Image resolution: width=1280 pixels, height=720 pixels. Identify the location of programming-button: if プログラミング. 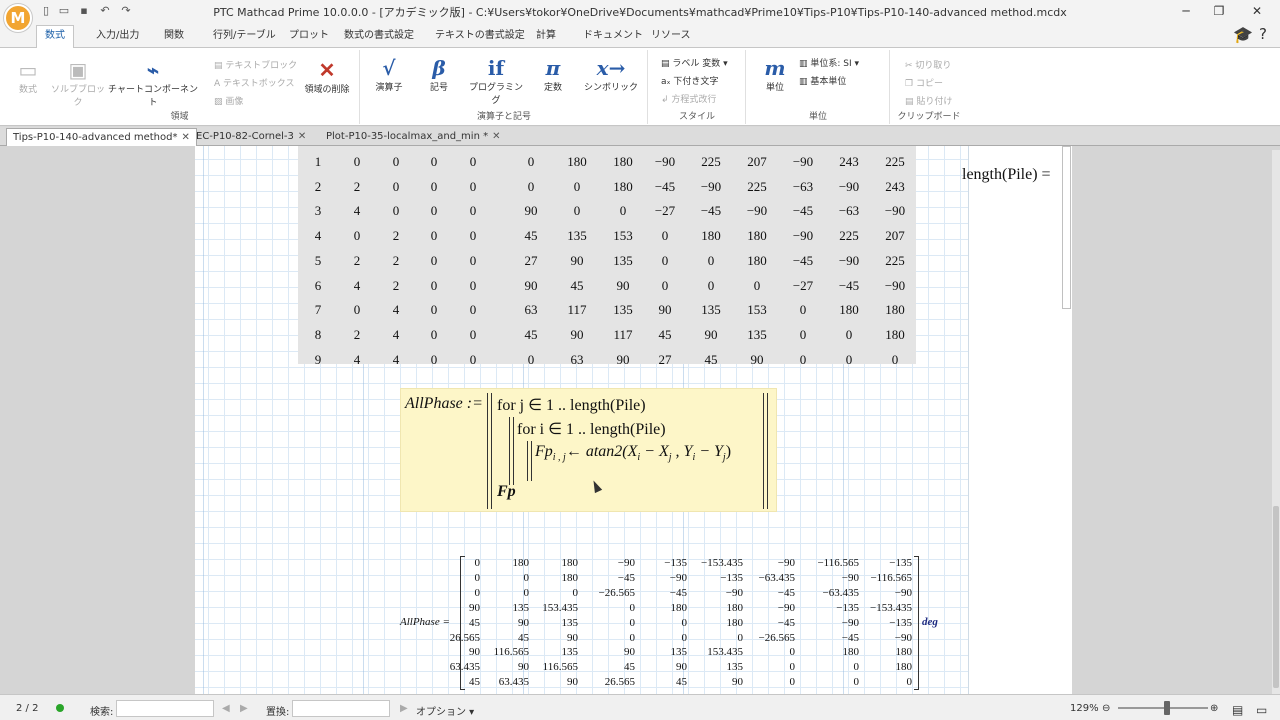
(496, 81).